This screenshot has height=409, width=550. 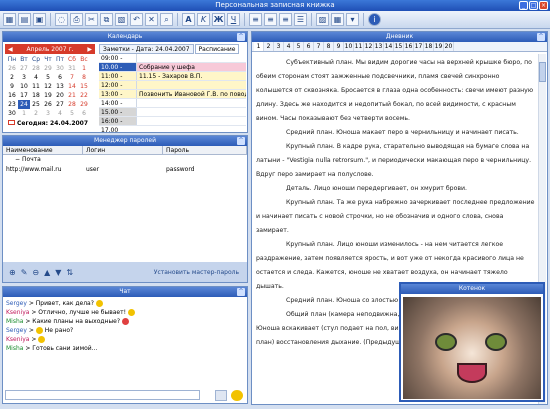 I want to click on tab-page: 5, so click(x=299, y=46).